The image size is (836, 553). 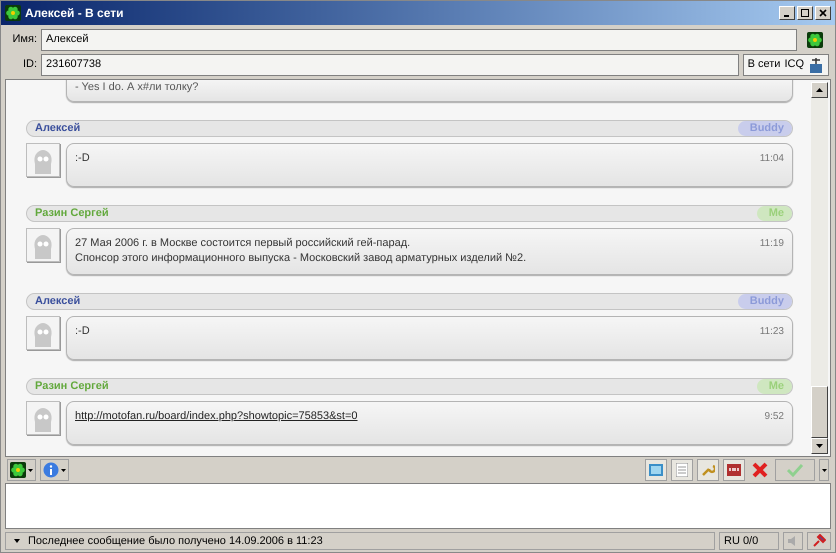 I want to click on pin-icon, so click(x=819, y=541).